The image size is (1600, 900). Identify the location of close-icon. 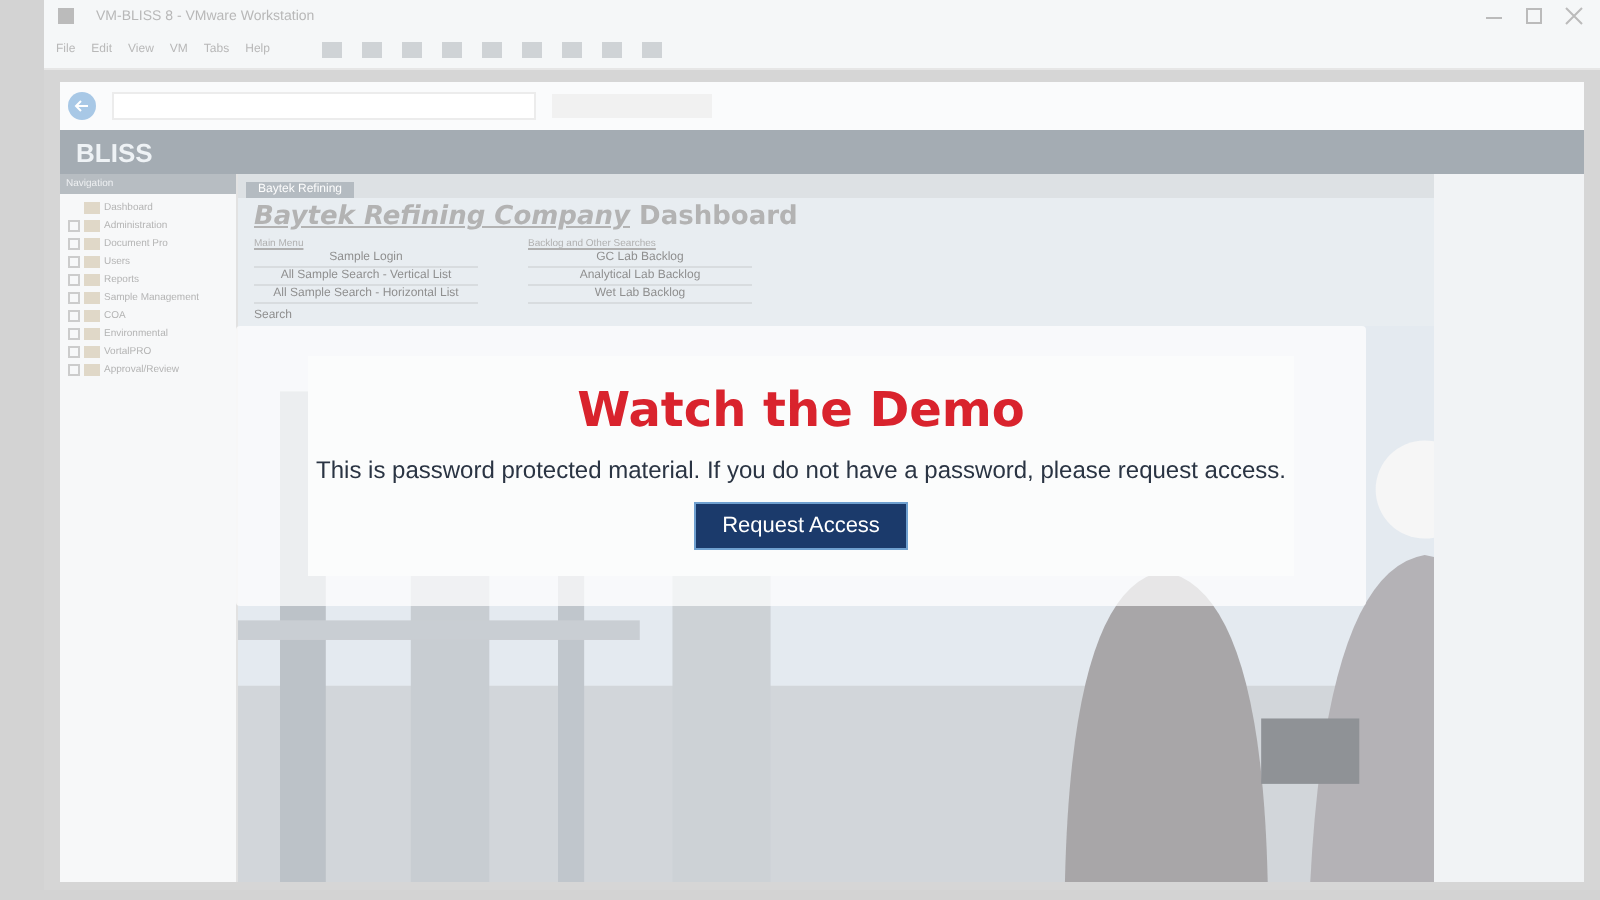
(1574, 16).